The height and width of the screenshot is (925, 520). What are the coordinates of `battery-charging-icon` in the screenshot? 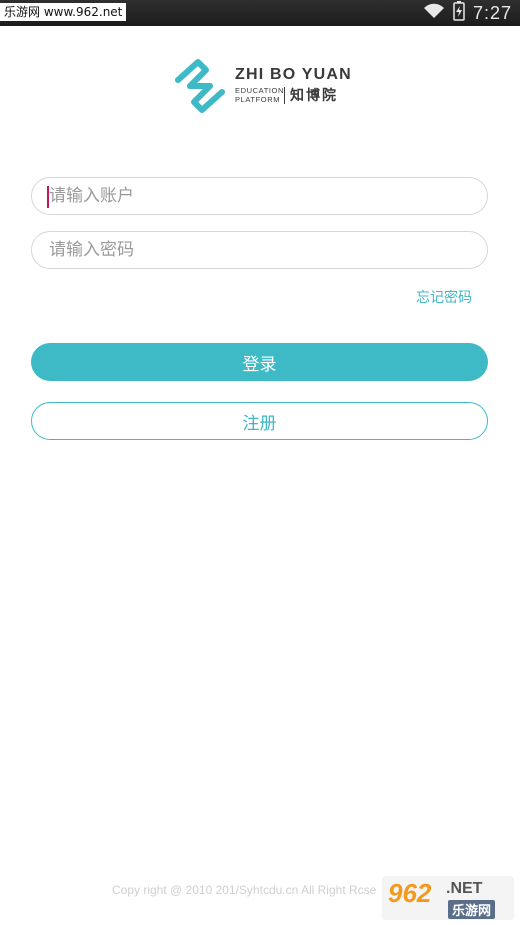 It's located at (459, 13).